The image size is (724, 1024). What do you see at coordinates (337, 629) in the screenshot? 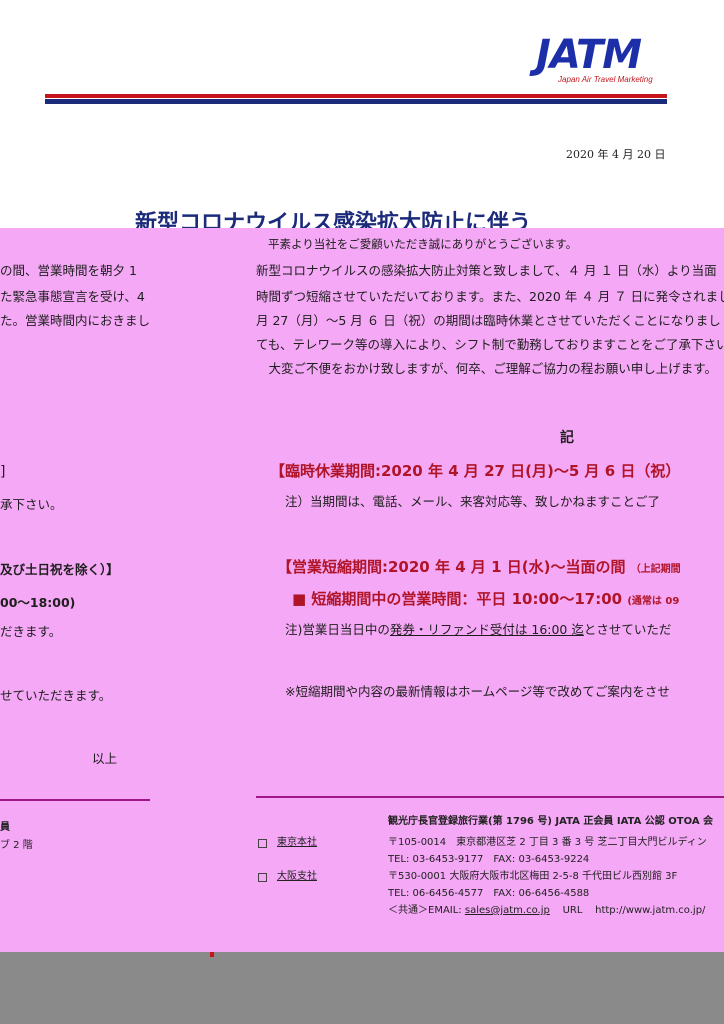
I see `hours-note-prefix: 注)営業日当日中の` at bounding box center [337, 629].